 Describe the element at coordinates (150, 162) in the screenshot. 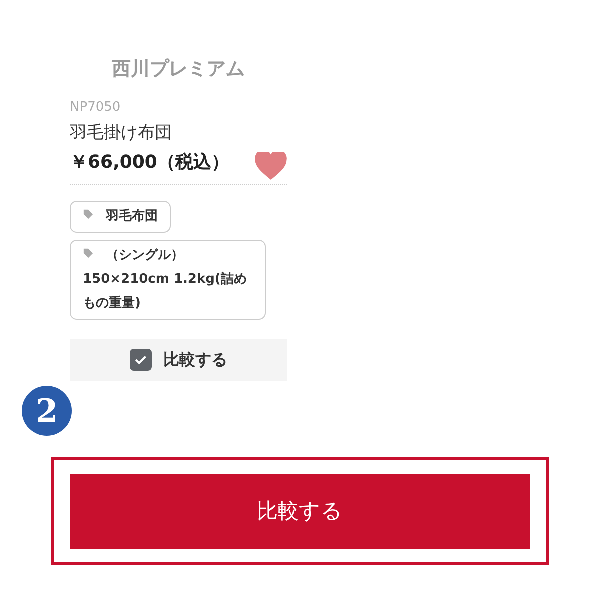

I see `product-price: ￥66,000（税込）` at that location.